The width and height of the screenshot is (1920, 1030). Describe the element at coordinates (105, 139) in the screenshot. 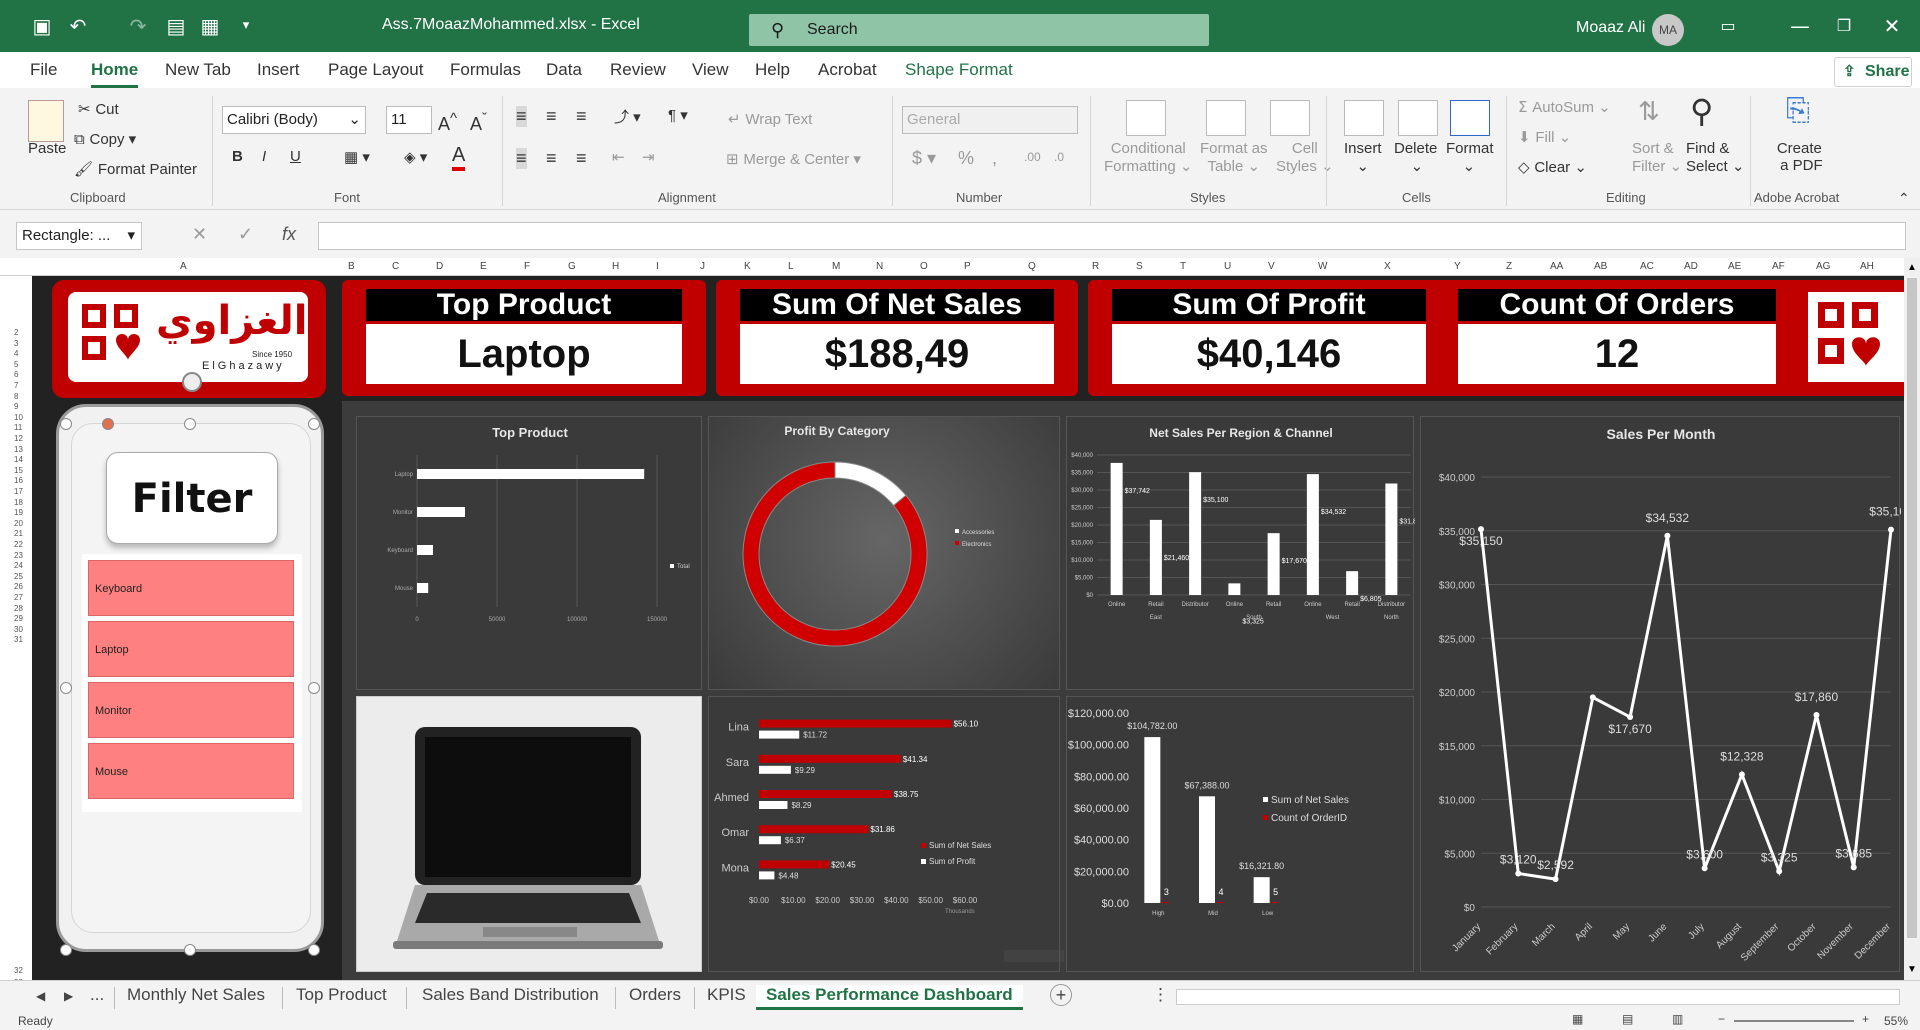

I see `copy-button: ⧉ Copy ▾` at that location.